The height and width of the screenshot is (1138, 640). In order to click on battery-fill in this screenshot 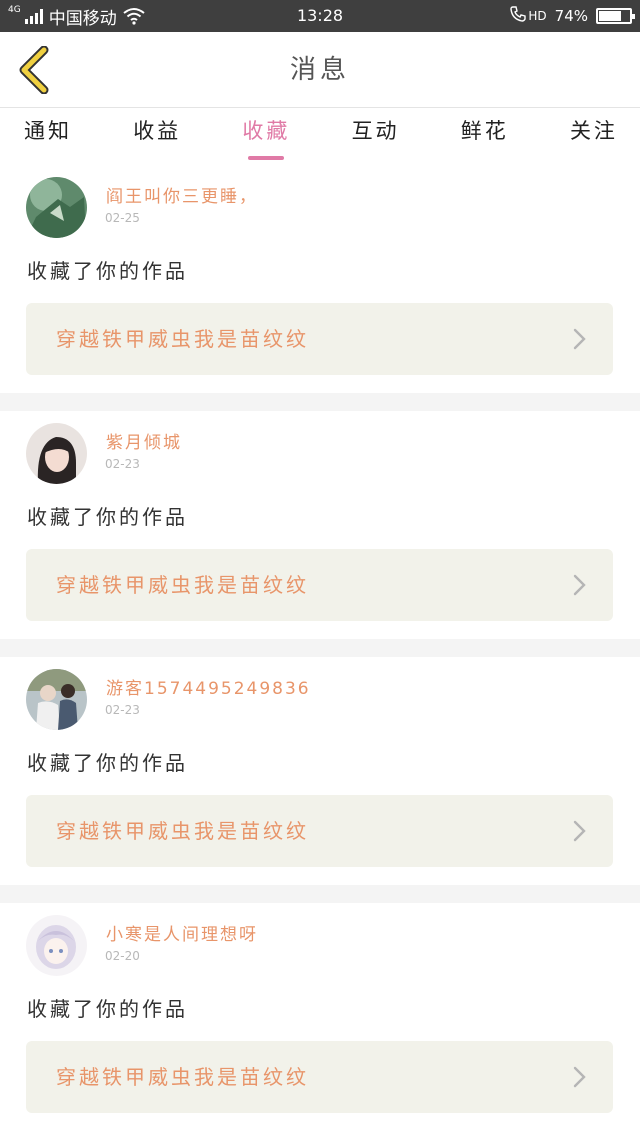, I will do `click(610, 16)`.